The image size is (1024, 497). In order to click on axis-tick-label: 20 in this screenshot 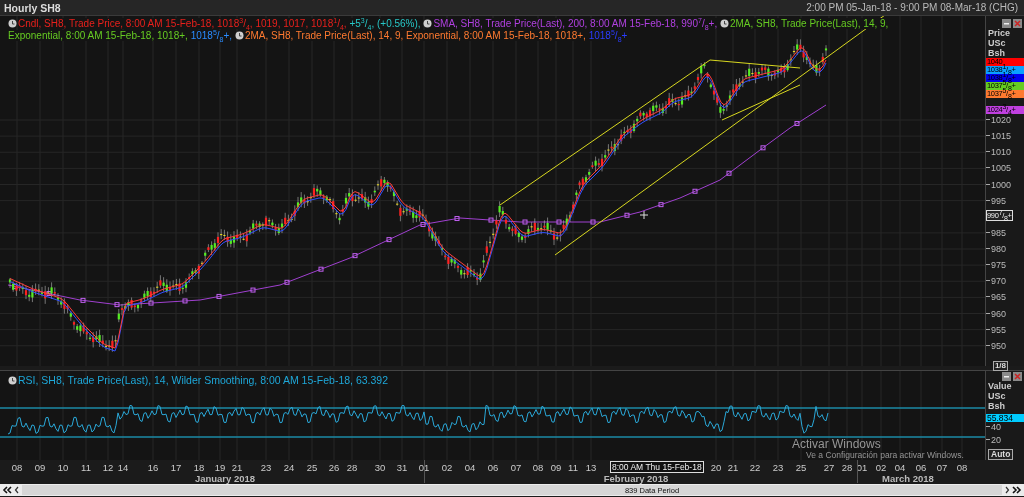, I will do `click(996, 440)`.